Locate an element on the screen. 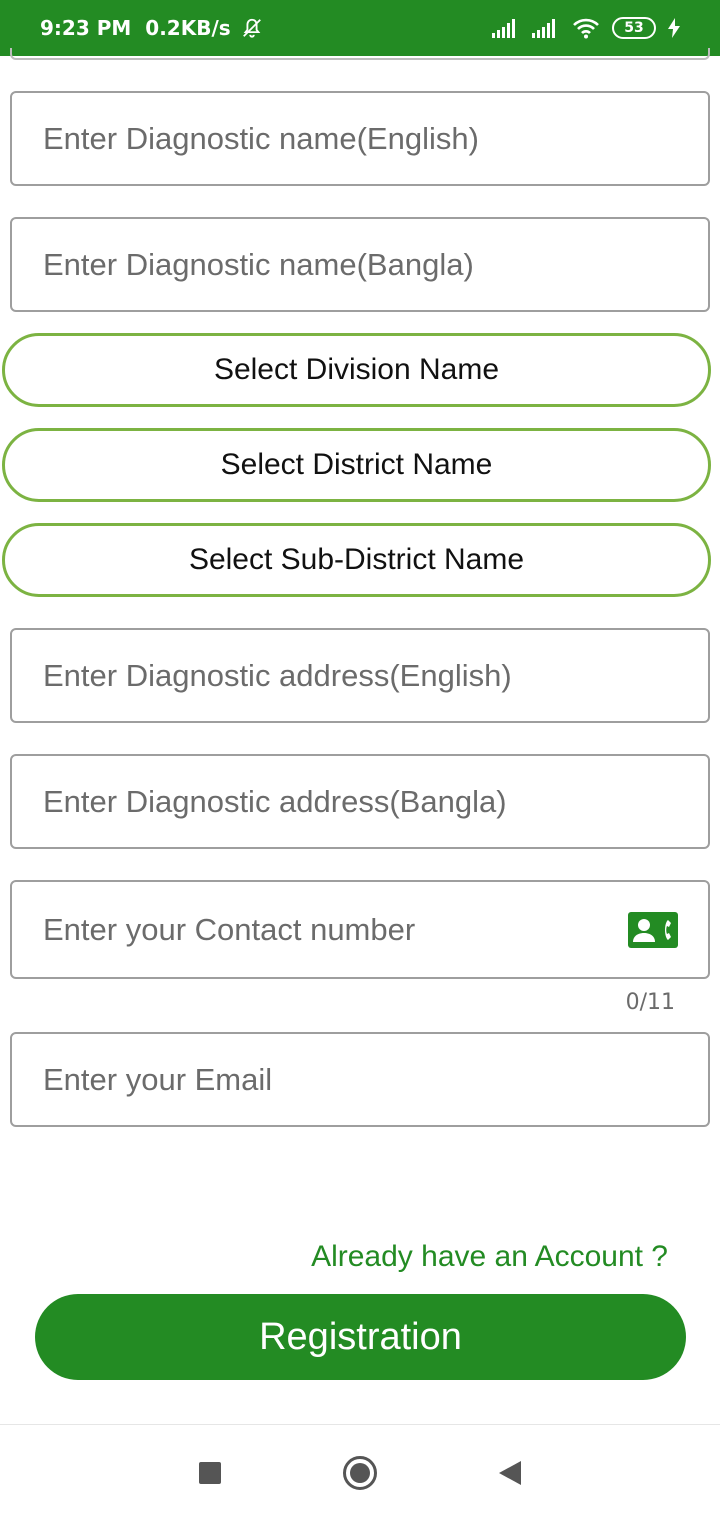 Image resolution: width=720 pixels, height=1520 pixels. subdistrict-select-label: Select Sub-District Name is located at coordinates (356, 559).